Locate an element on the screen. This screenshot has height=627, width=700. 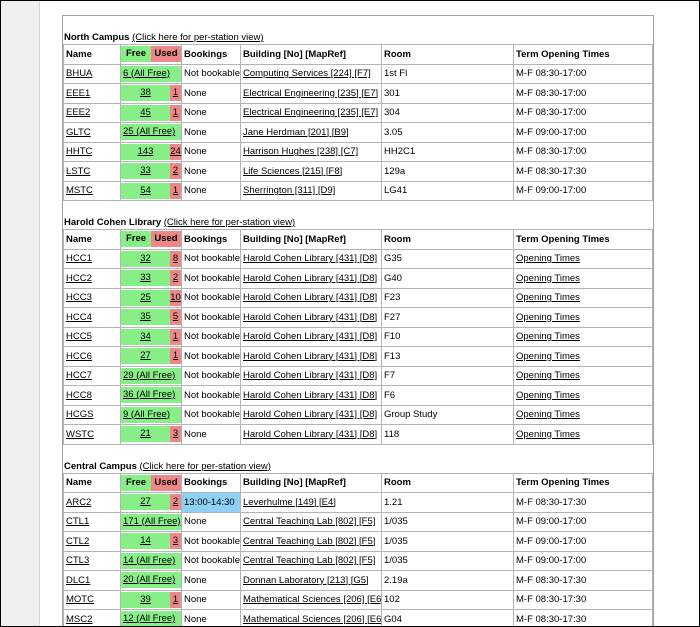
station-link: CTL2 is located at coordinates (77, 541).